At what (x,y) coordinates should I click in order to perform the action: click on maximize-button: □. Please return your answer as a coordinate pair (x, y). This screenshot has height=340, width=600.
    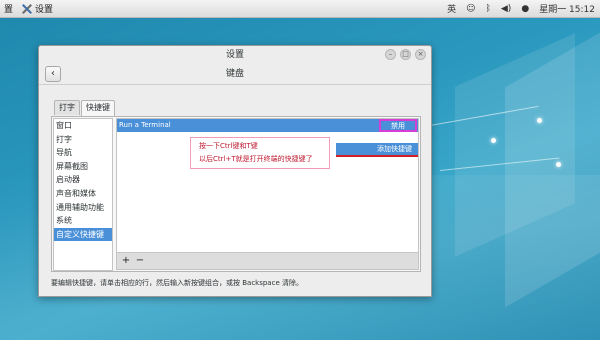
    Looking at the image, I should click on (405, 54).